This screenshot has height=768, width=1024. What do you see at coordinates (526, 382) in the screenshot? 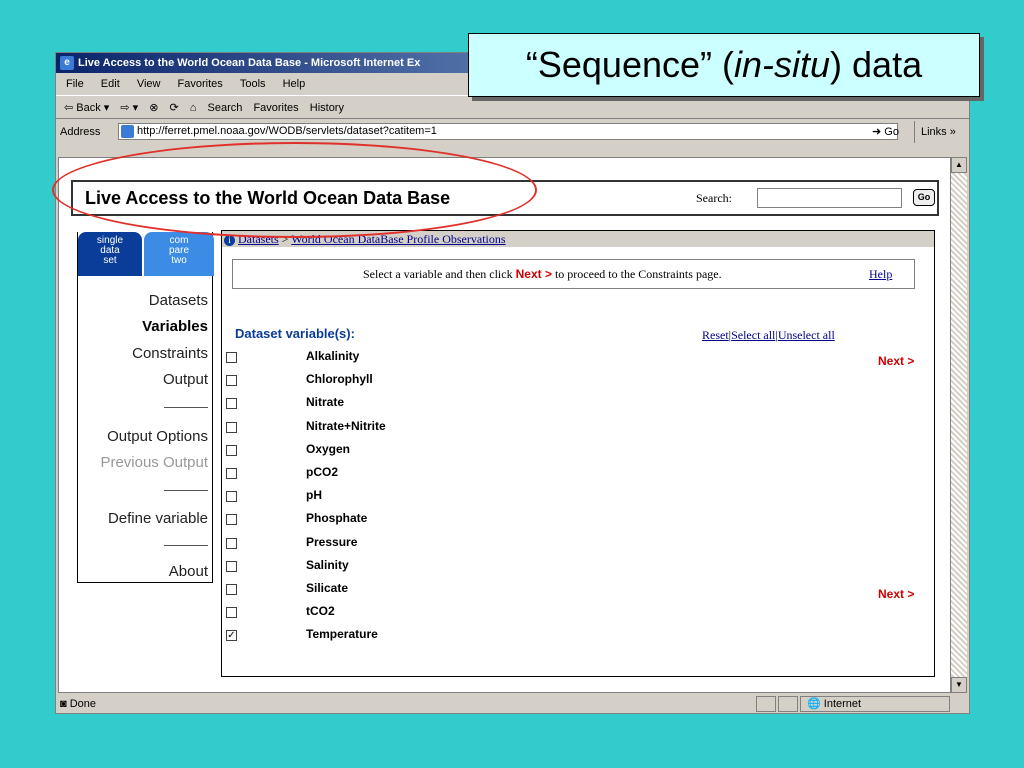
I see `variable-row: Chlorophyll` at bounding box center [526, 382].